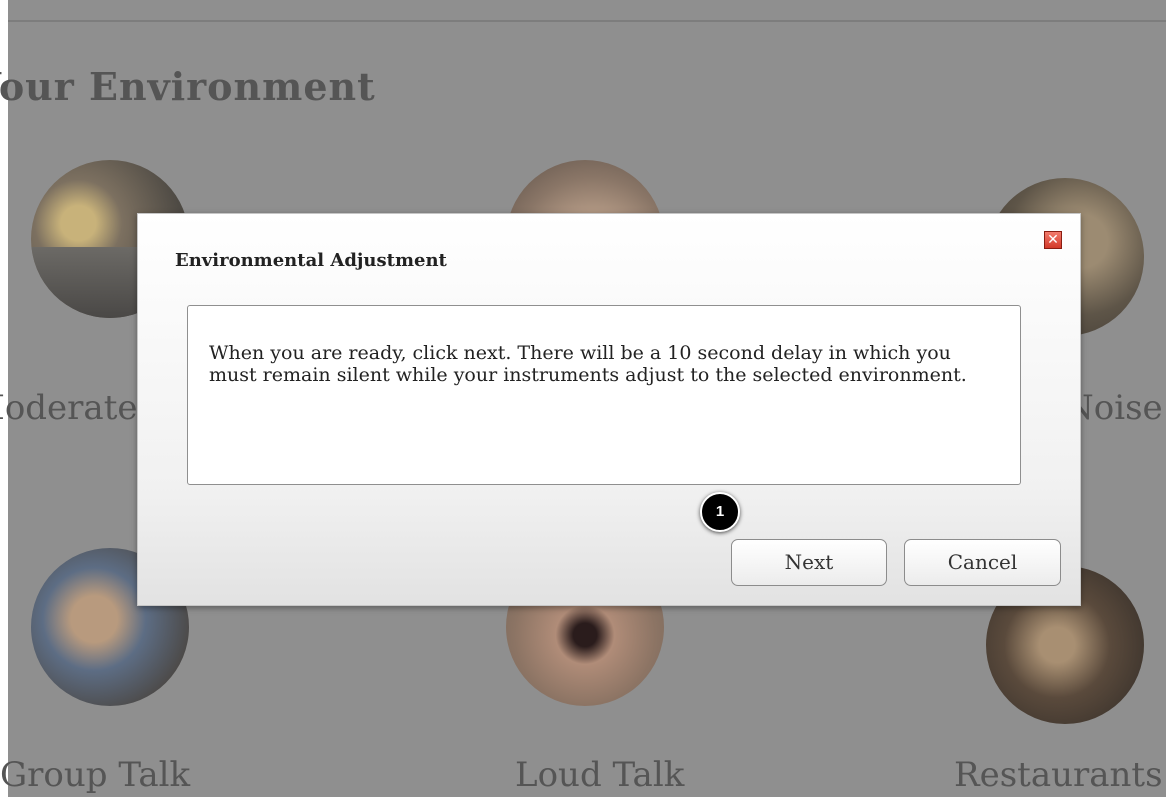 The height and width of the screenshot is (797, 1166). I want to click on category-label-restaurants: Restaurants, so click(1058, 775).